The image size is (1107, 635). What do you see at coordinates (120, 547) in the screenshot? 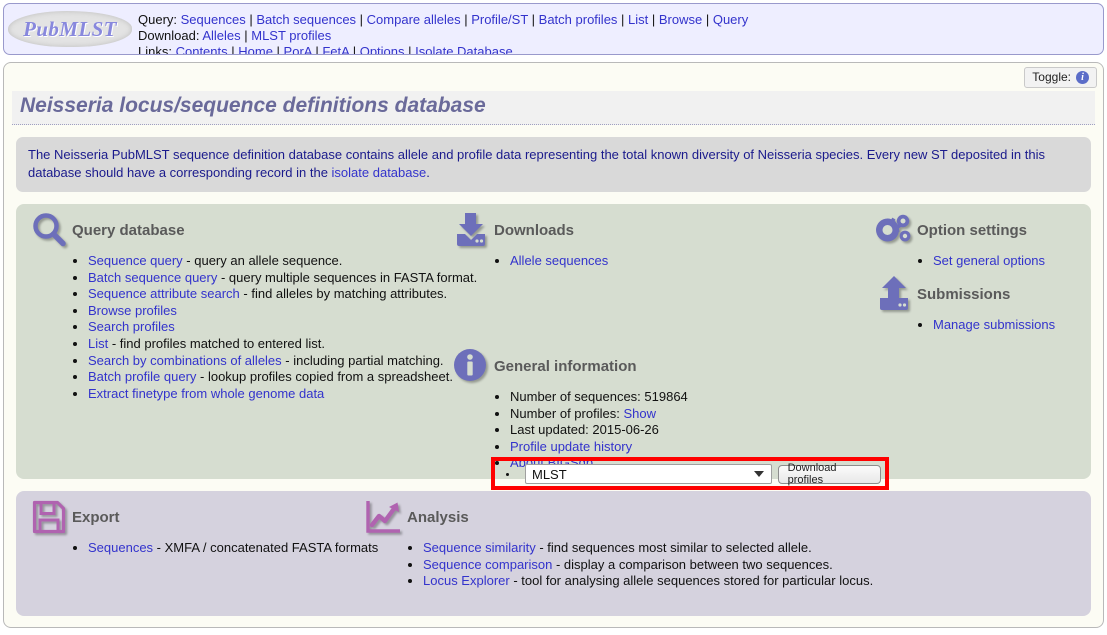
I see `link-export-sequences: Sequences` at bounding box center [120, 547].